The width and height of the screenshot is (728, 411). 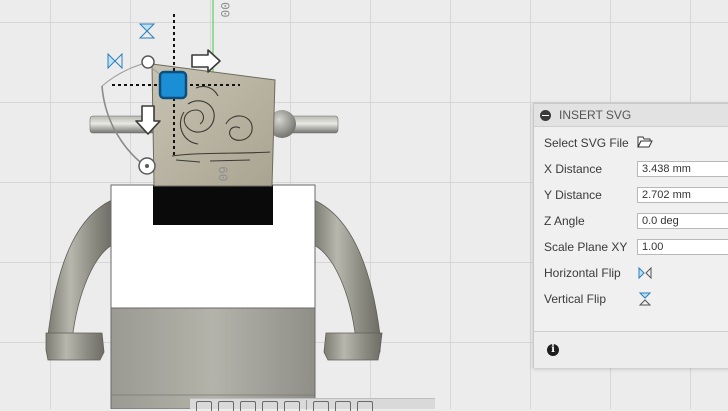 What do you see at coordinates (564, 221) in the screenshot?
I see `z-angle-label: Z Angle` at bounding box center [564, 221].